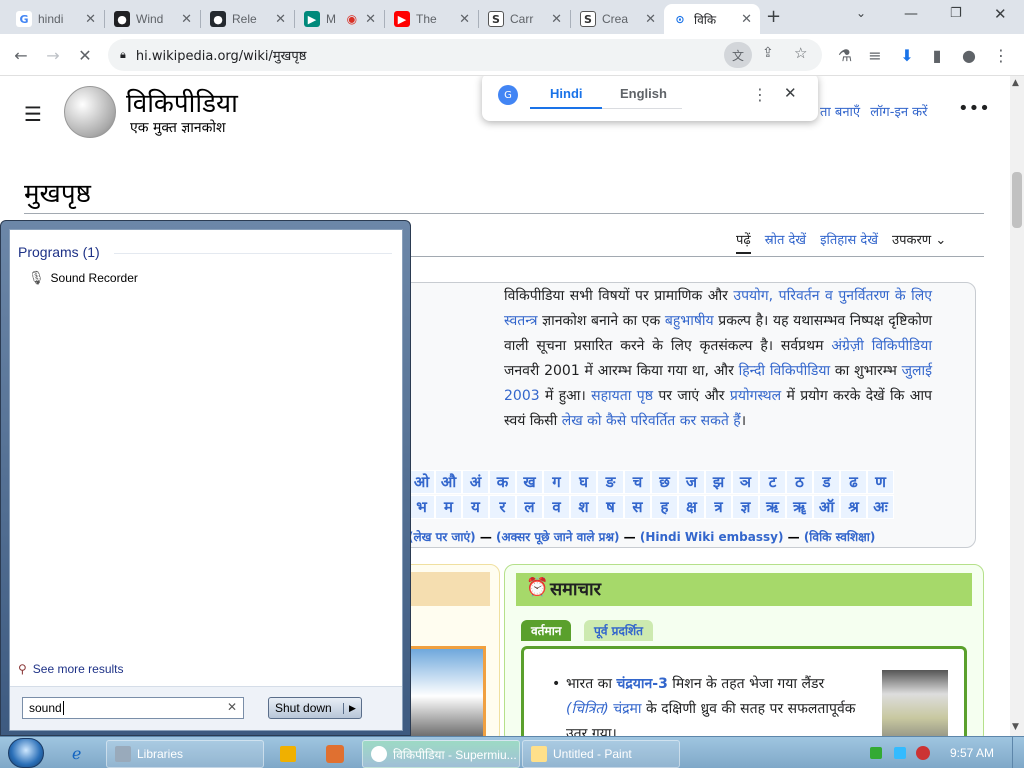 The width and height of the screenshot is (1024, 768). What do you see at coordinates (442, 537) in the screenshot?
I see `link: (लेख पर जाएं)` at bounding box center [442, 537].